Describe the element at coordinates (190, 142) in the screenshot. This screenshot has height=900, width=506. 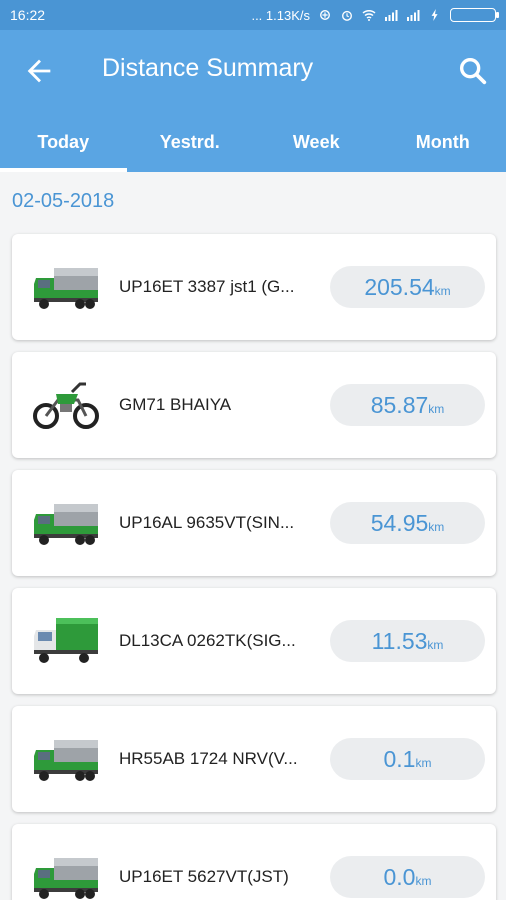
I see `tab-yesterday: Yestrd.` at that location.